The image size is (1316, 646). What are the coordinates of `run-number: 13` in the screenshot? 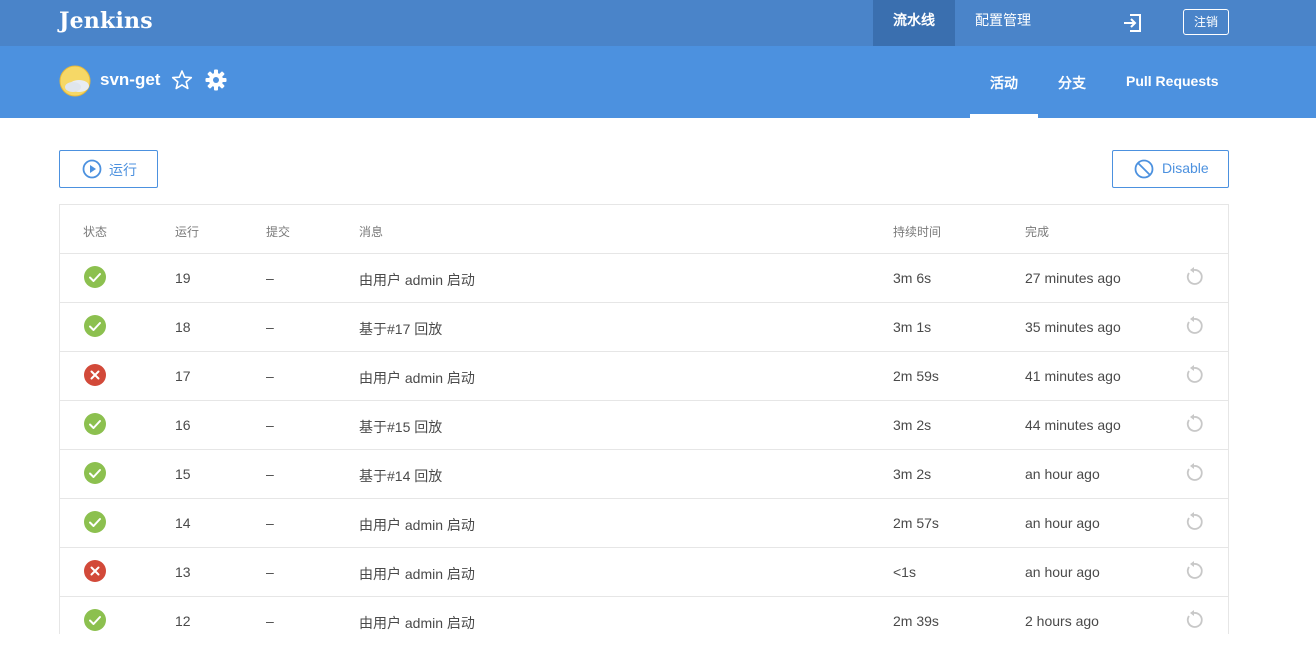 It's located at (183, 572).